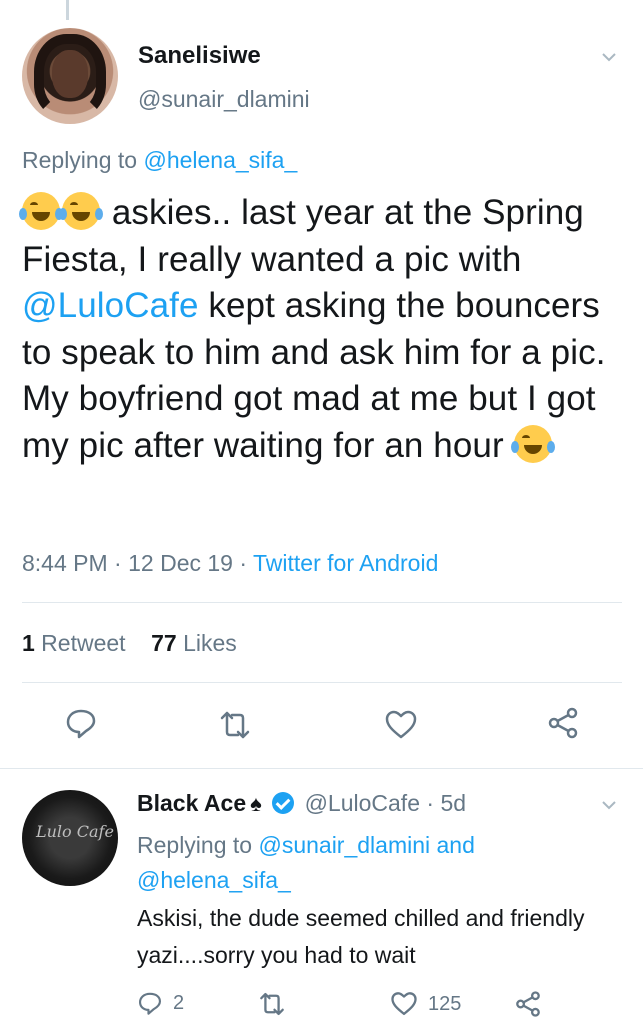 This screenshot has width=643, height=1024. What do you see at coordinates (445, 1003) in the screenshot?
I see `reply-like-count: 125` at bounding box center [445, 1003].